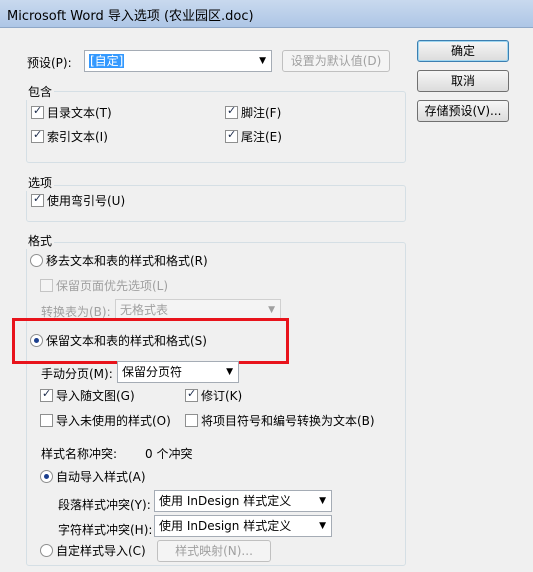 The image size is (533, 572). I want to click on track-changes-checkbox, so click(191, 394).